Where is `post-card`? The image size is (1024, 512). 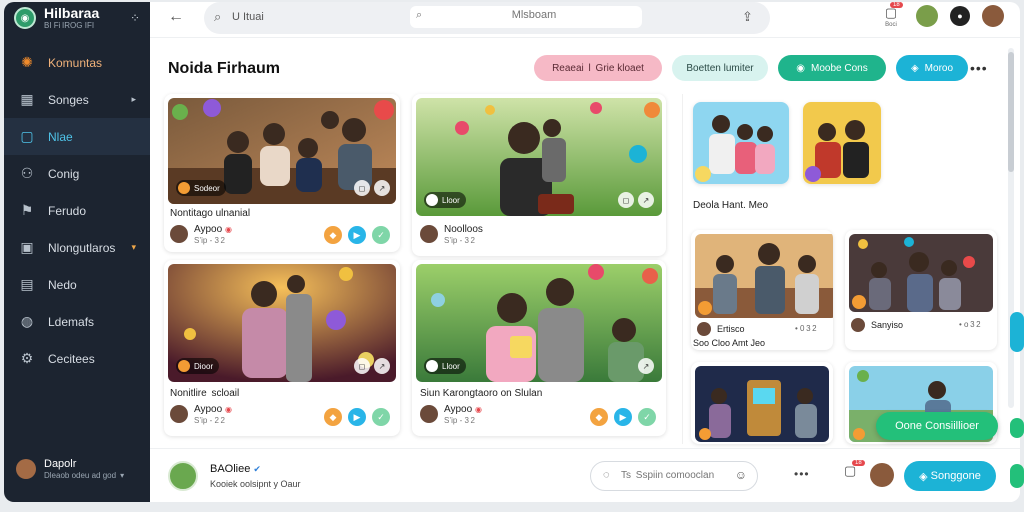 post-card is located at coordinates (762, 403).